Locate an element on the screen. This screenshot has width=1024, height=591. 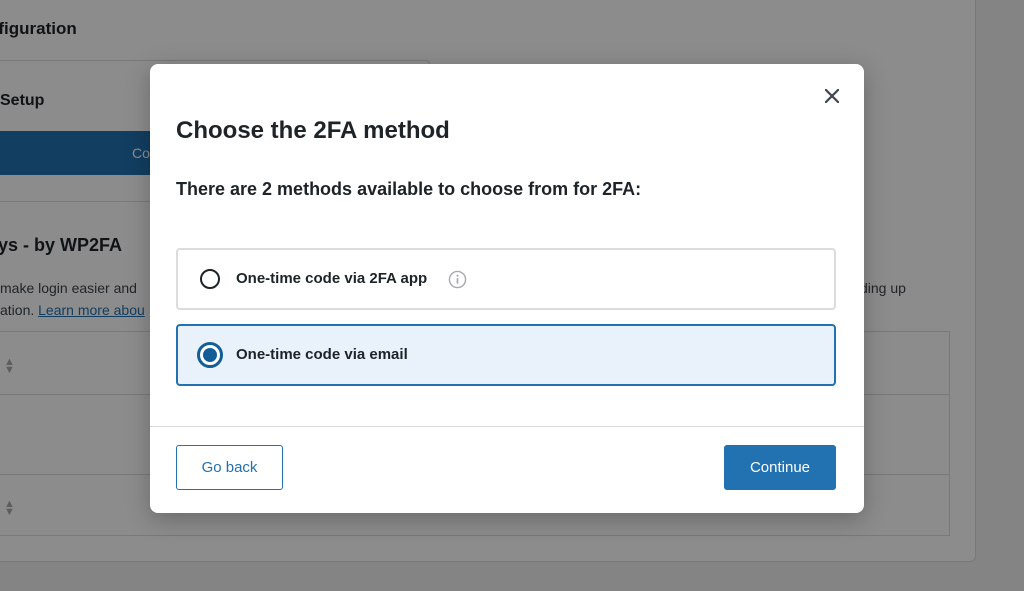
close-button is located at coordinates (832, 96).